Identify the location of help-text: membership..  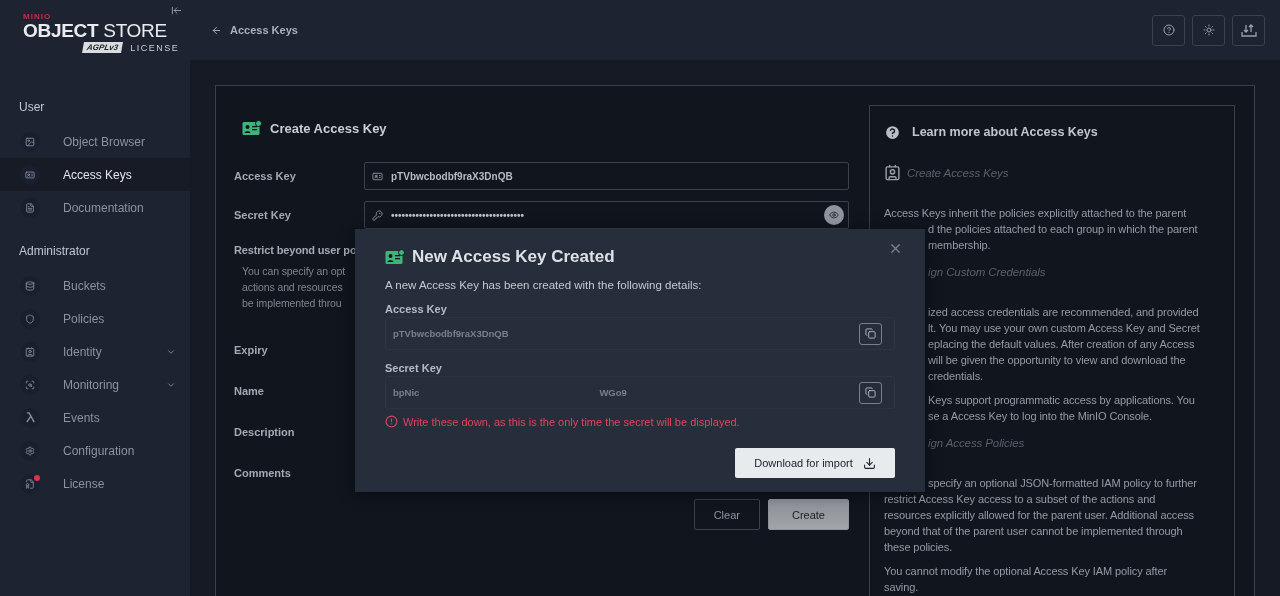
(959, 245).